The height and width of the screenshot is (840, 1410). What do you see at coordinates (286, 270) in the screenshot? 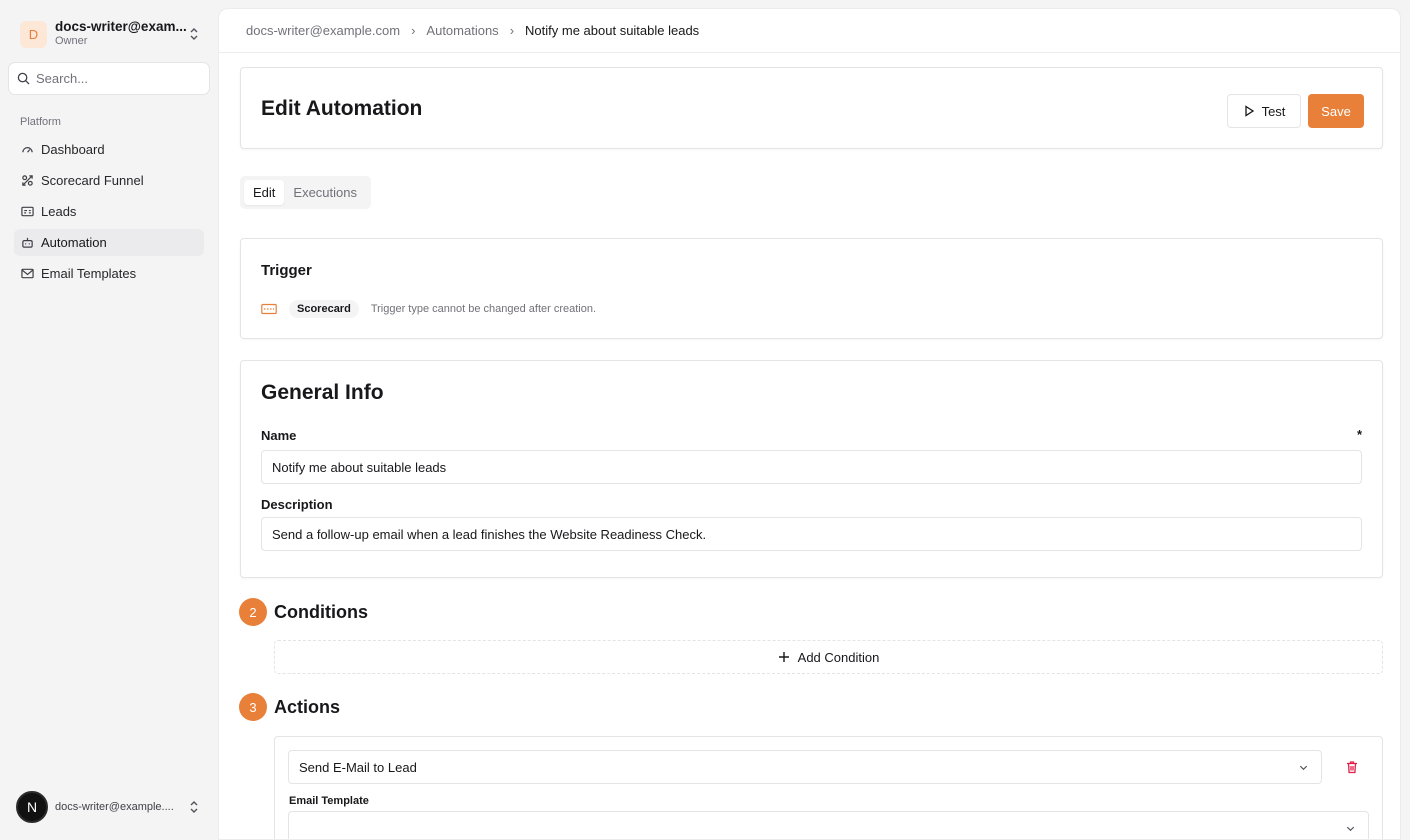
I see `trigger-title: Trigger` at bounding box center [286, 270].